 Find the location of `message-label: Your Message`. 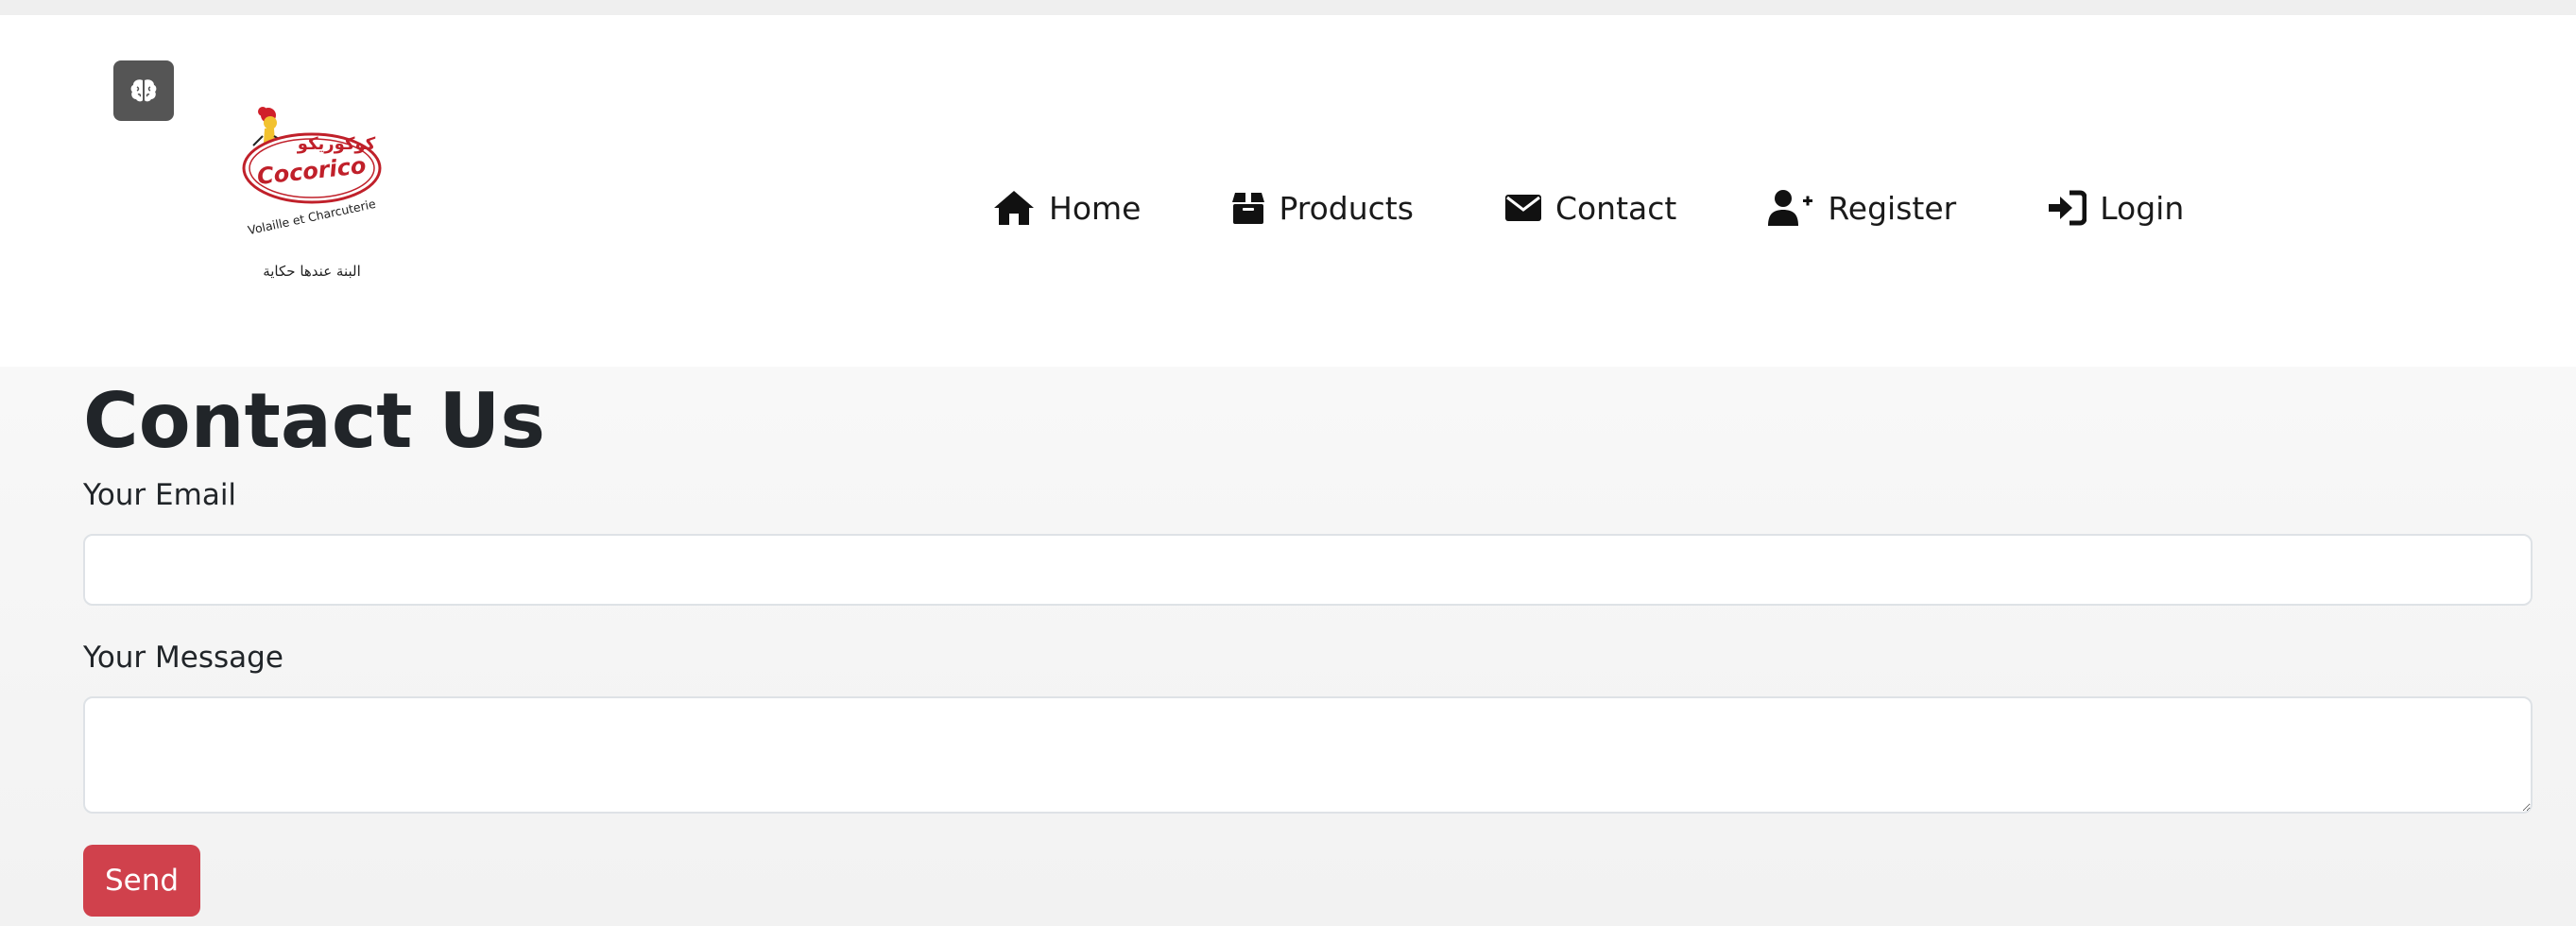

message-label: Your Message is located at coordinates (183, 658).